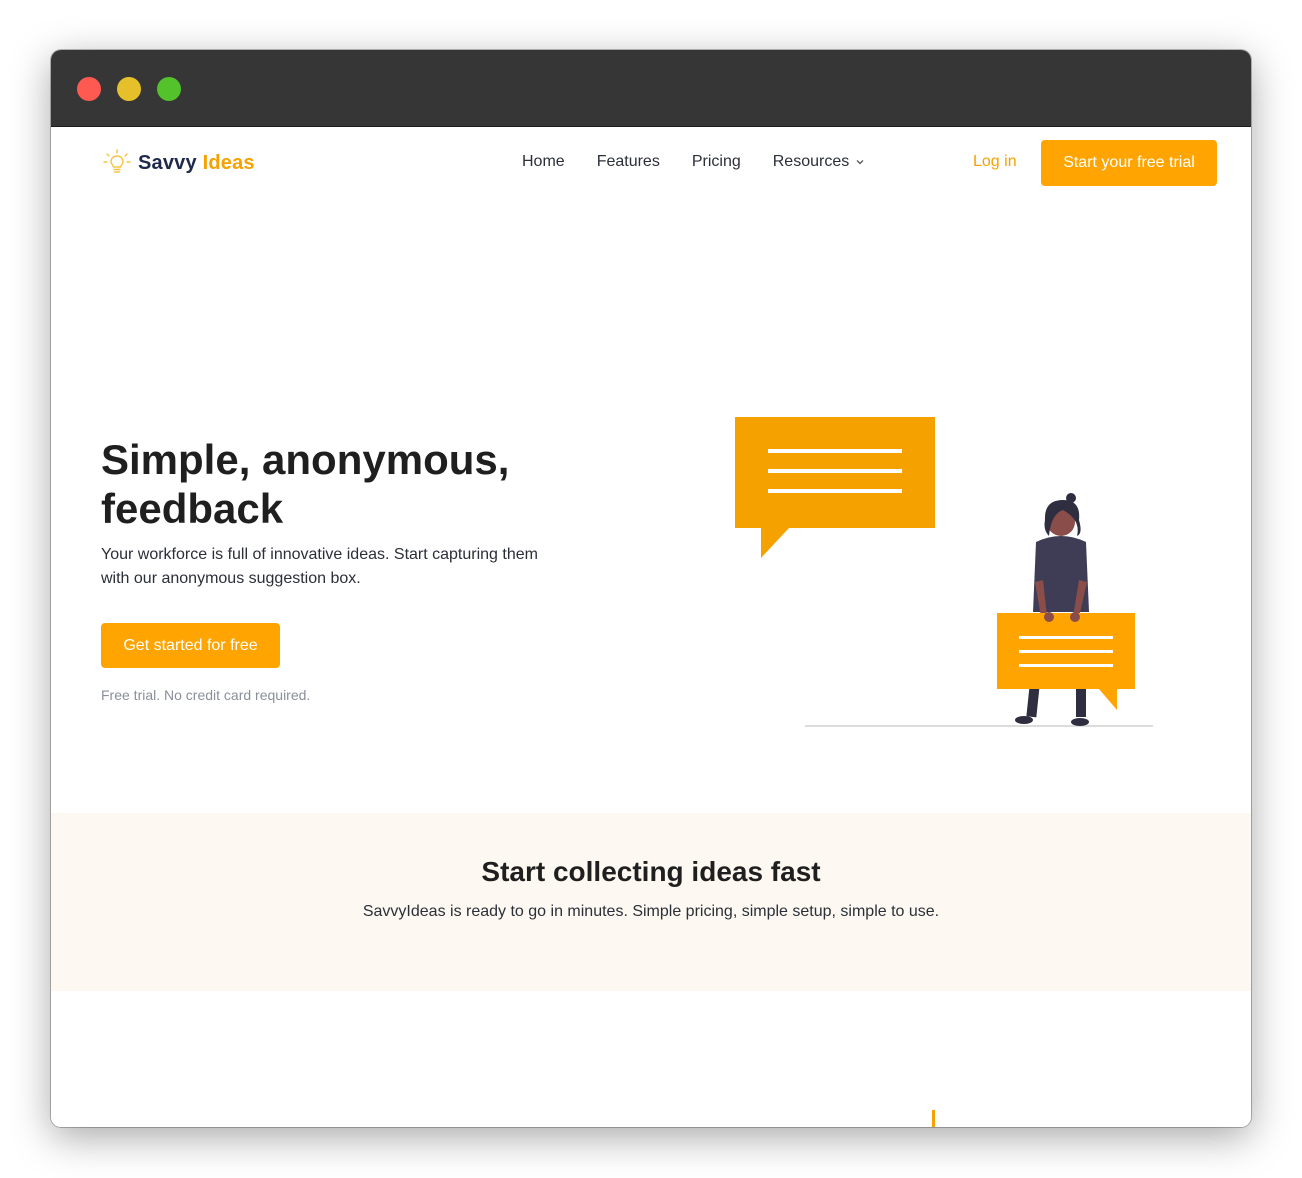  What do you see at coordinates (167, 162) in the screenshot?
I see `logo-text-savvy: Savvy` at bounding box center [167, 162].